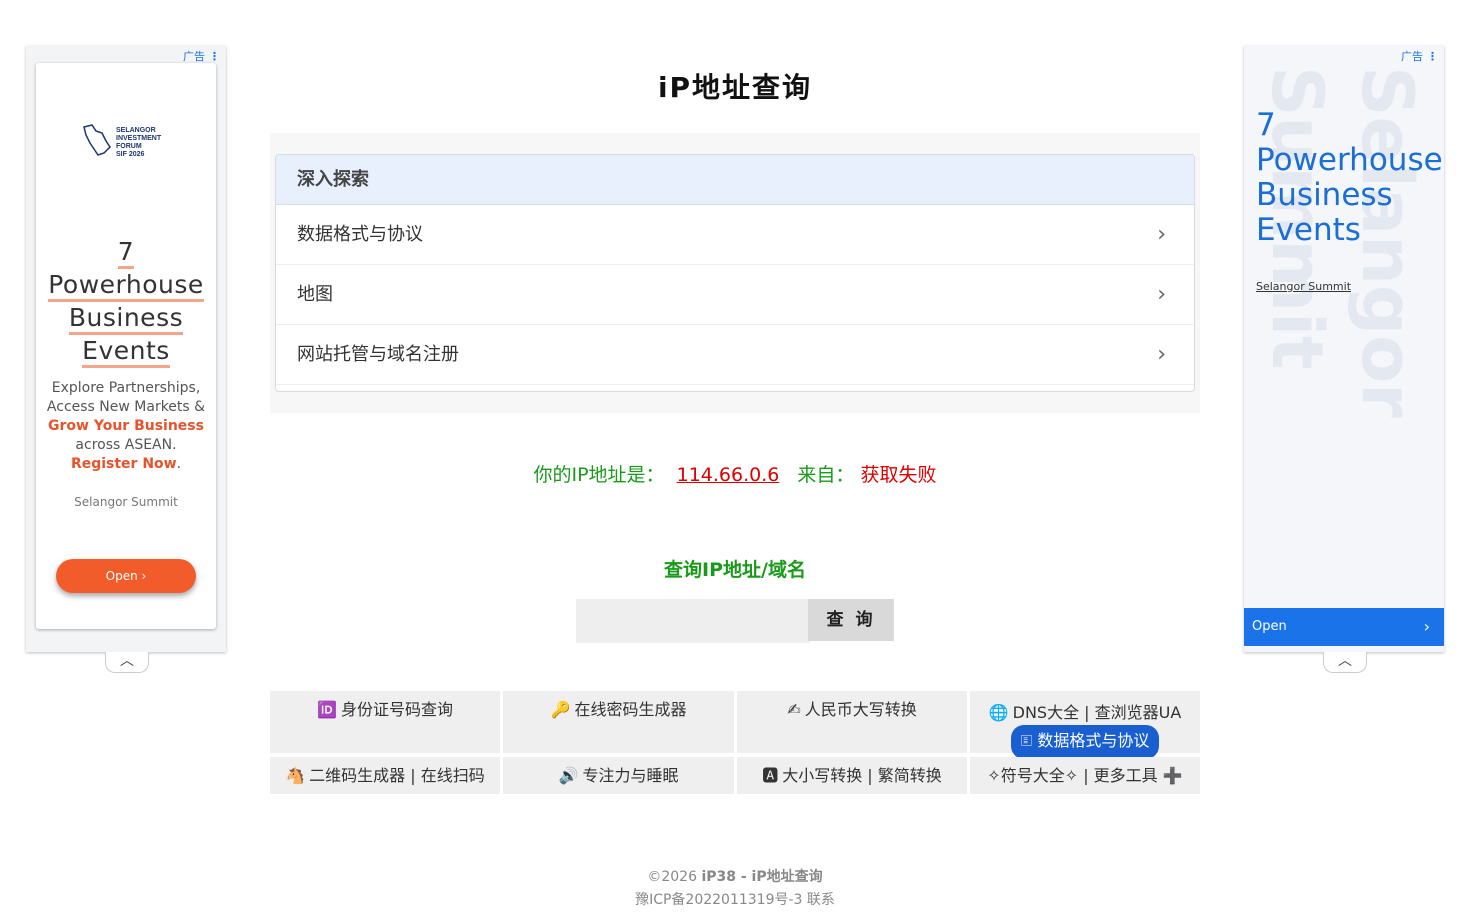 Image resolution: width=1470 pixels, height=923 pixels. Describe the element at coordinates (360, 234) in the screenshot. I see `panel-item-label: 数据格式与协议` at that location.